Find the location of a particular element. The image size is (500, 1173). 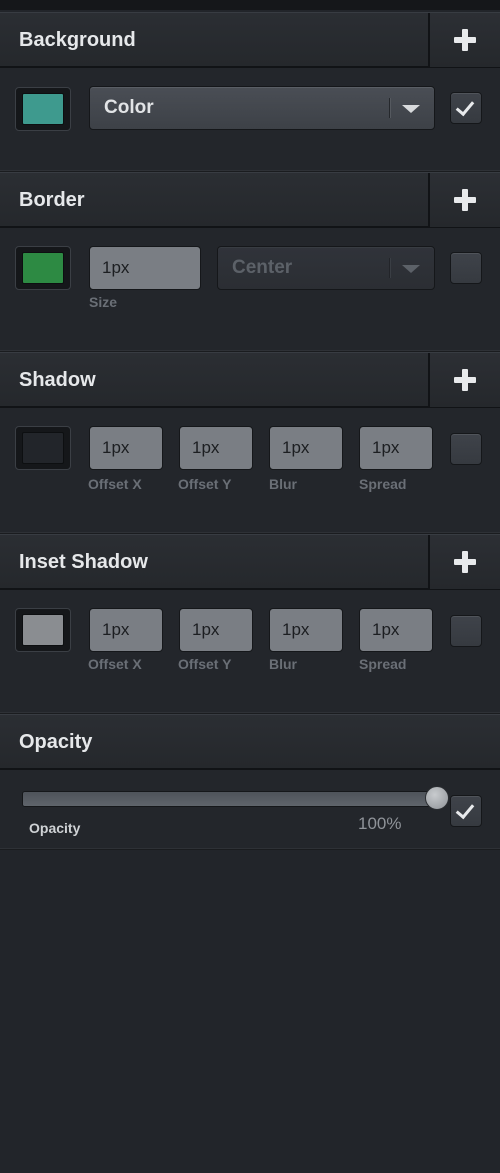

add-inset-shadow-button is located at coordinates (464, 562).